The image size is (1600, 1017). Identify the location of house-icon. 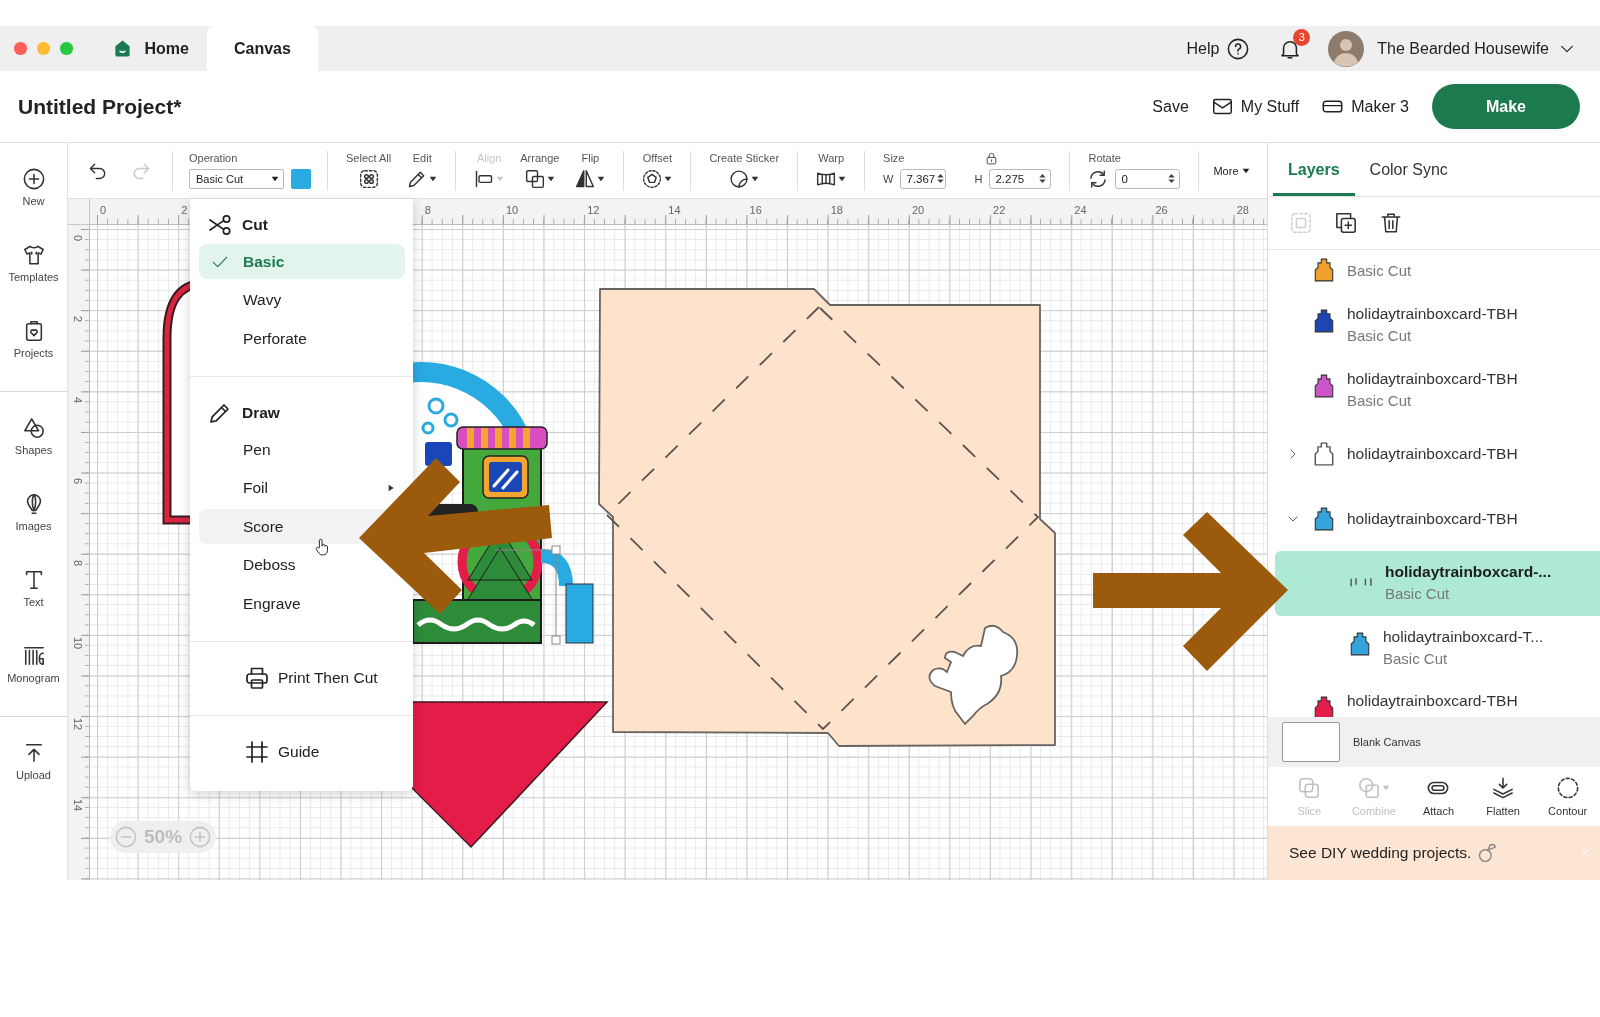
(122, 48).